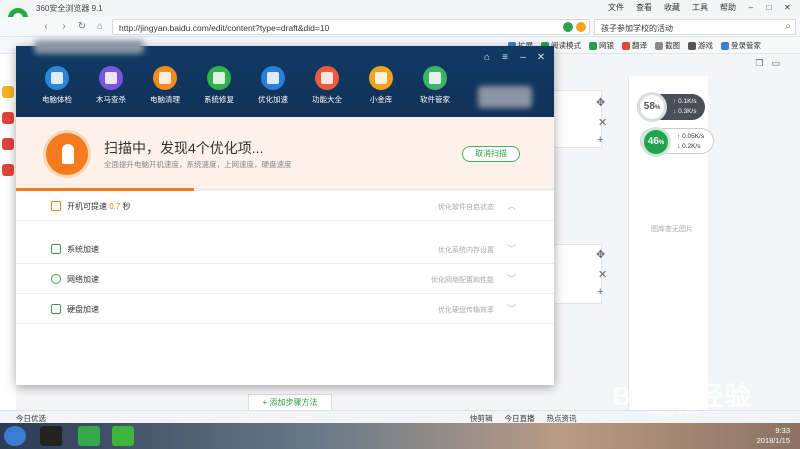 Image resolution: width=800 pixels, height=449 pixels. I want to click on monitor-icon, so click(57, 78).